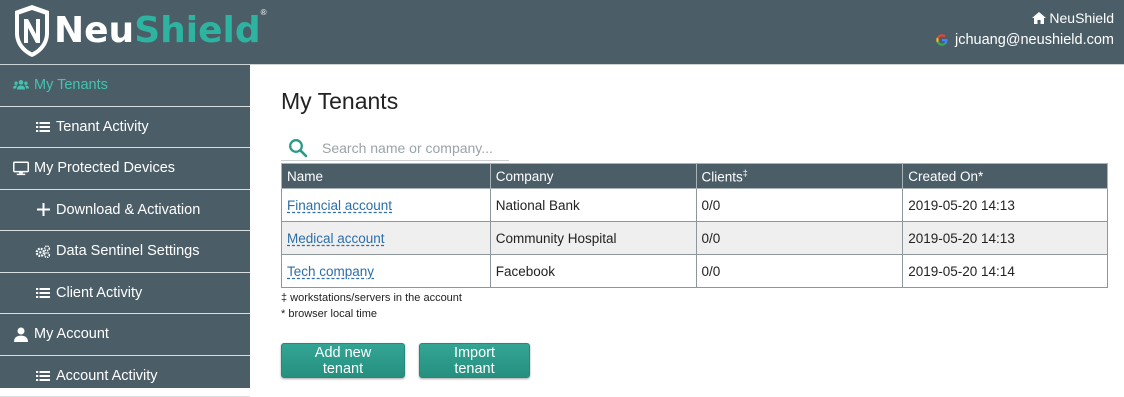 The image size is (1124, 397). I want to click on sidebar-item-data-sentinel-settings: Data Sentinel Settings, so click(125, 252).